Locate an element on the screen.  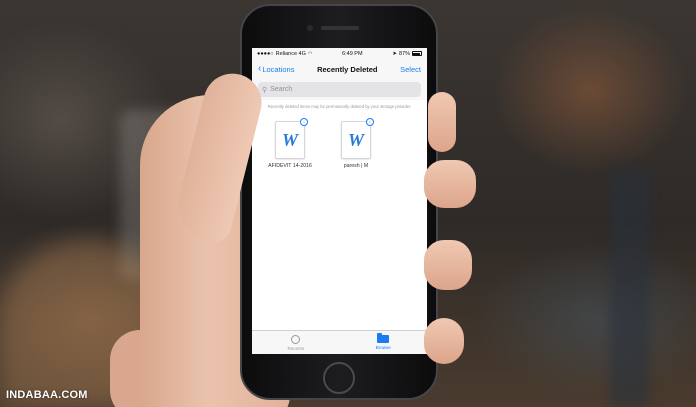
back-button: ‹ Locations is located at coordinates (276, 69).